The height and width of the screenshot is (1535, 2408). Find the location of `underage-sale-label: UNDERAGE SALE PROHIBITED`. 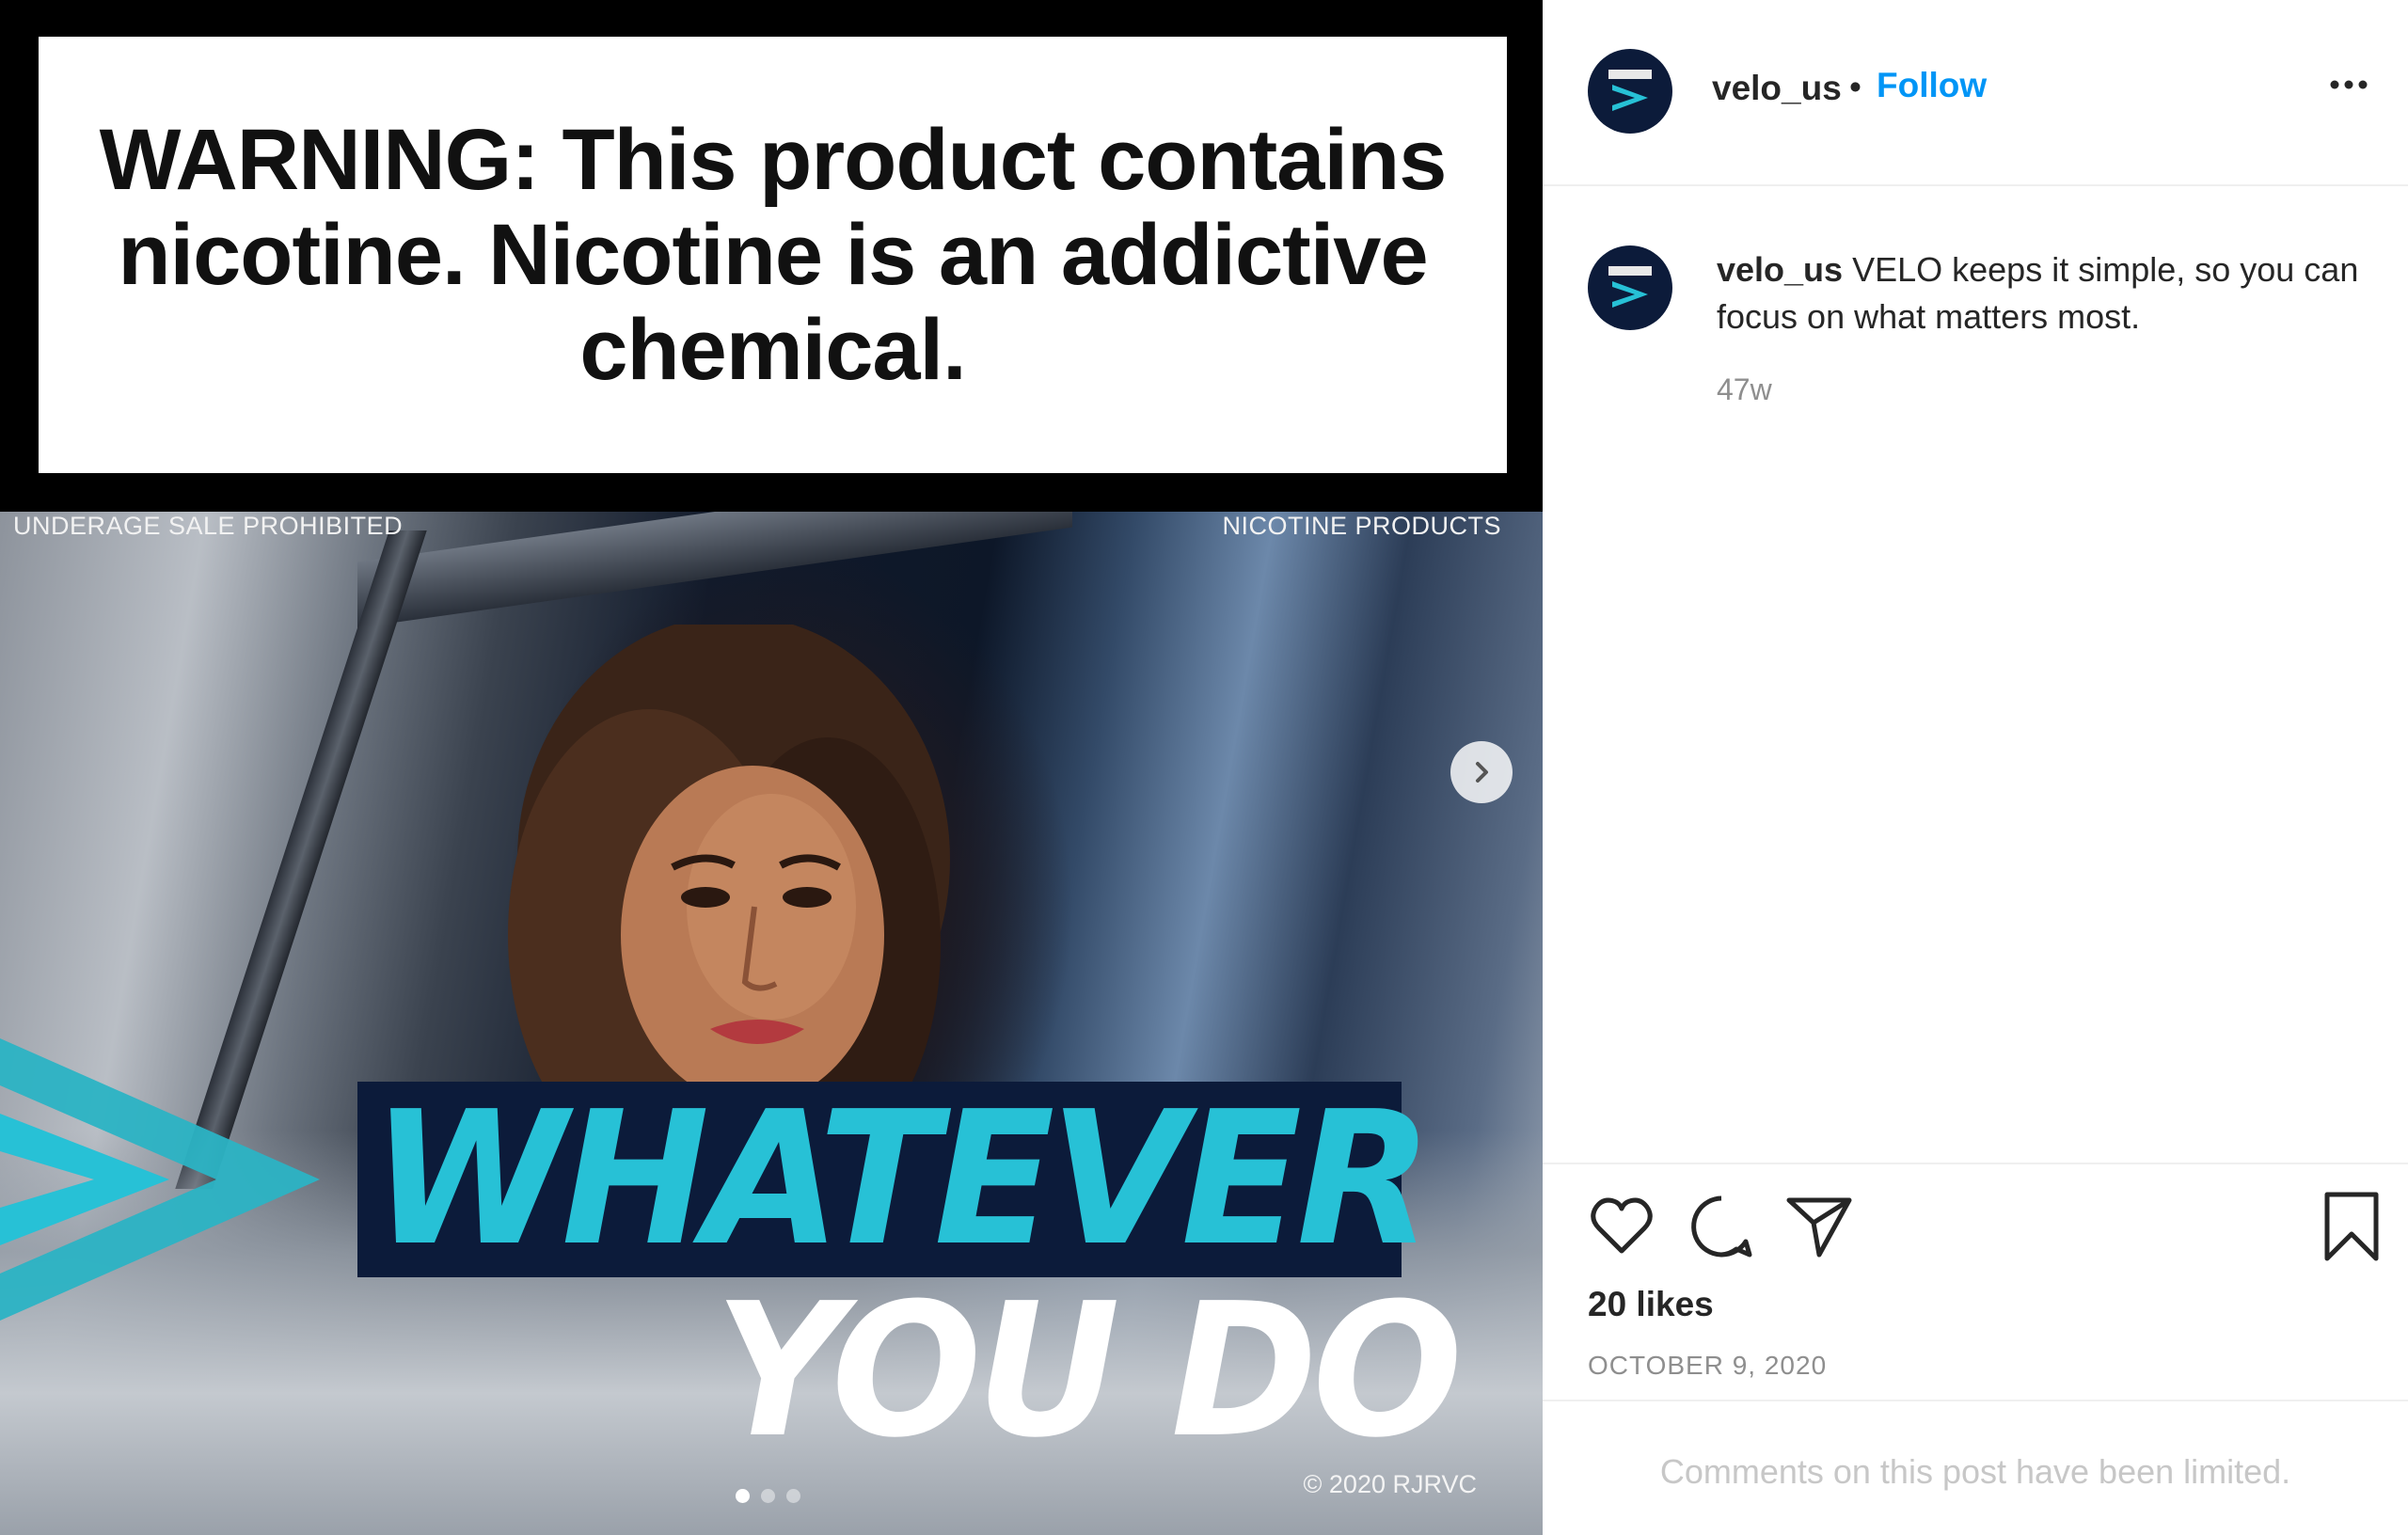

underage-sale-label: UNDERAGE SALE PROHIBITED is located at coordinates (209, 526).